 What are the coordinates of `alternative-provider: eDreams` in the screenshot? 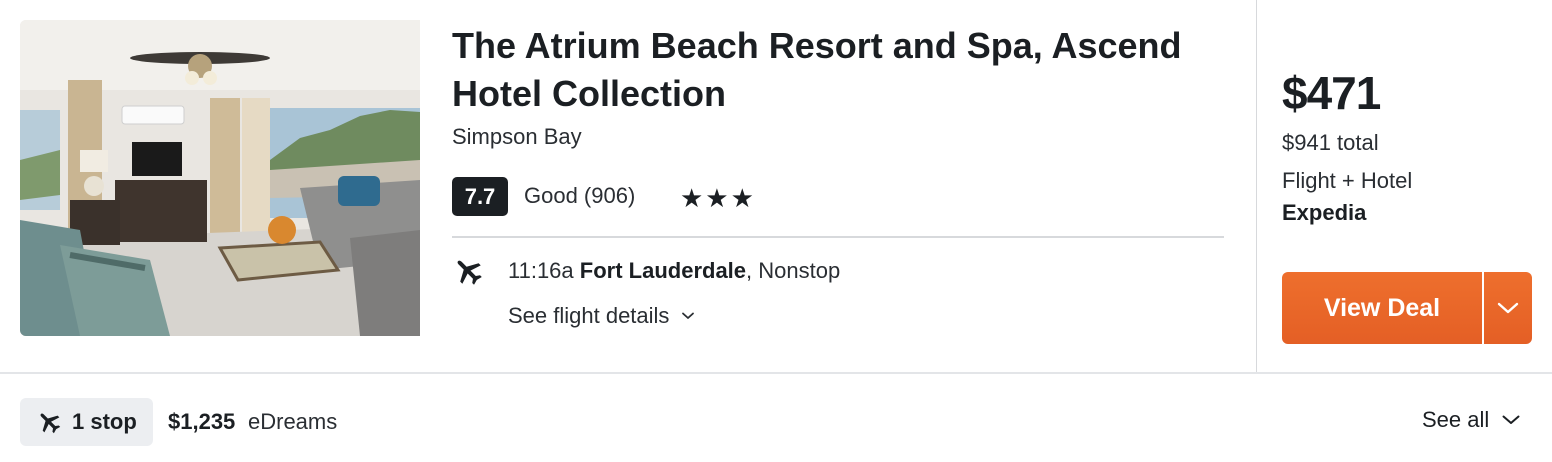 It's located at (292, 422).